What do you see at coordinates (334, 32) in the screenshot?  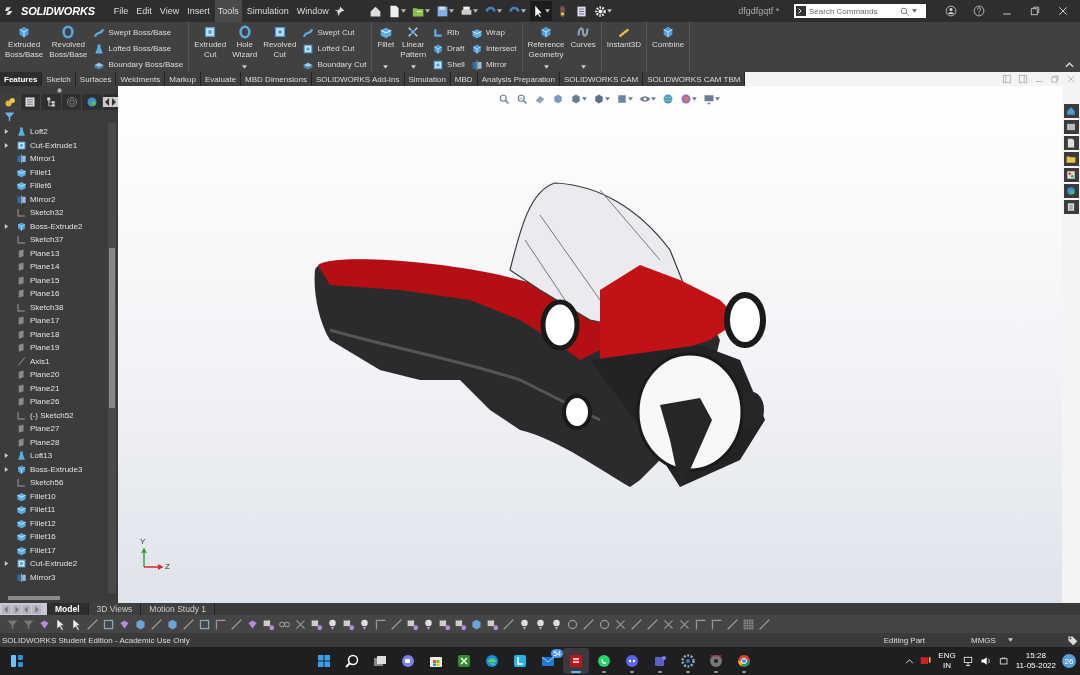 I see `command-button: Swept Cut` at bounding box center [334, 32].